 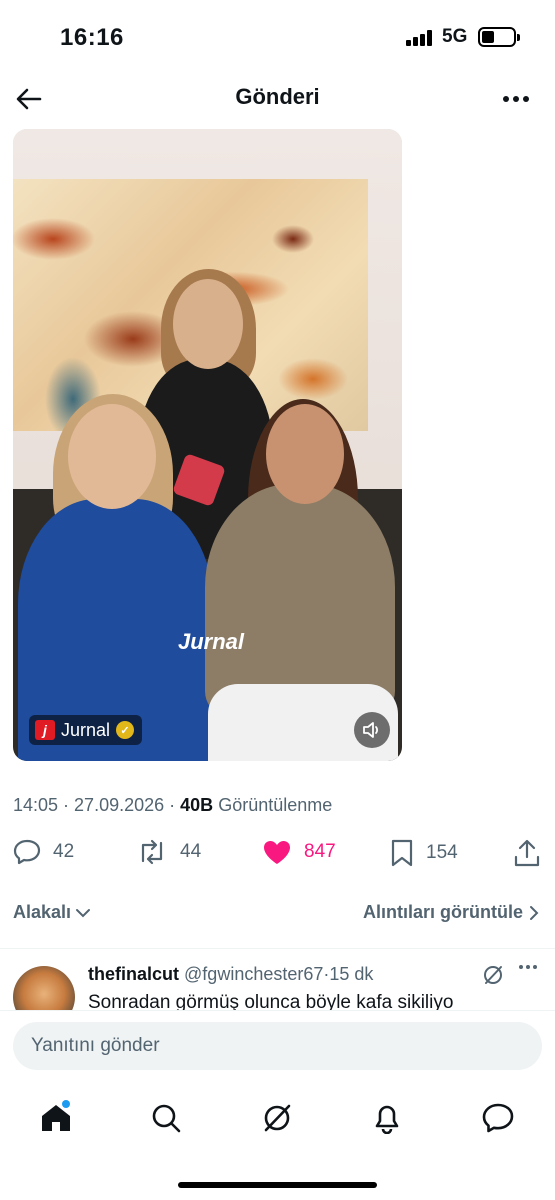 I want to click on share-button, so click(x=527, y=853).